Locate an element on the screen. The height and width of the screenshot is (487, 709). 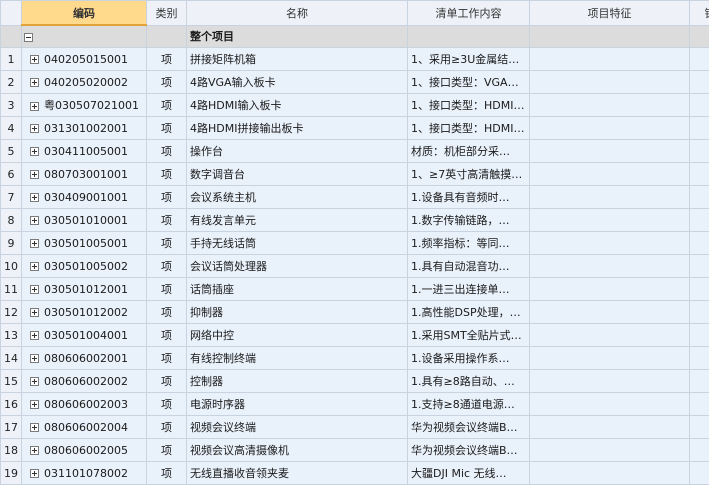
name-cell: 会议系统主机 is located at coordinates (297, 197).